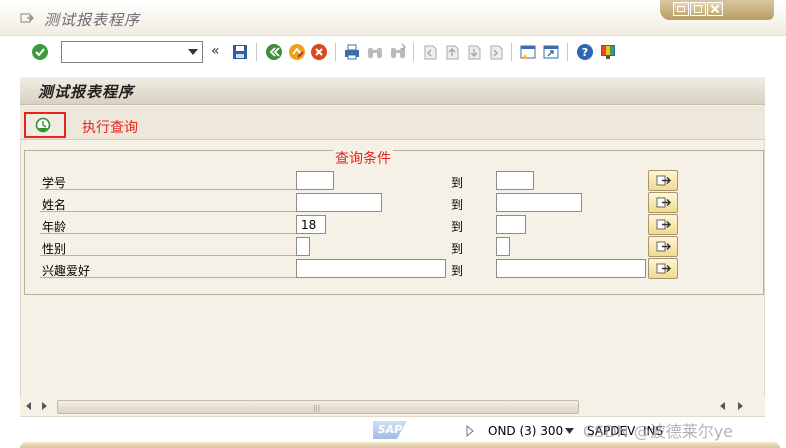 The image size is (786, 448). I want to click on field-label-hobbies: 兴趣爱好, so click(66, 271).